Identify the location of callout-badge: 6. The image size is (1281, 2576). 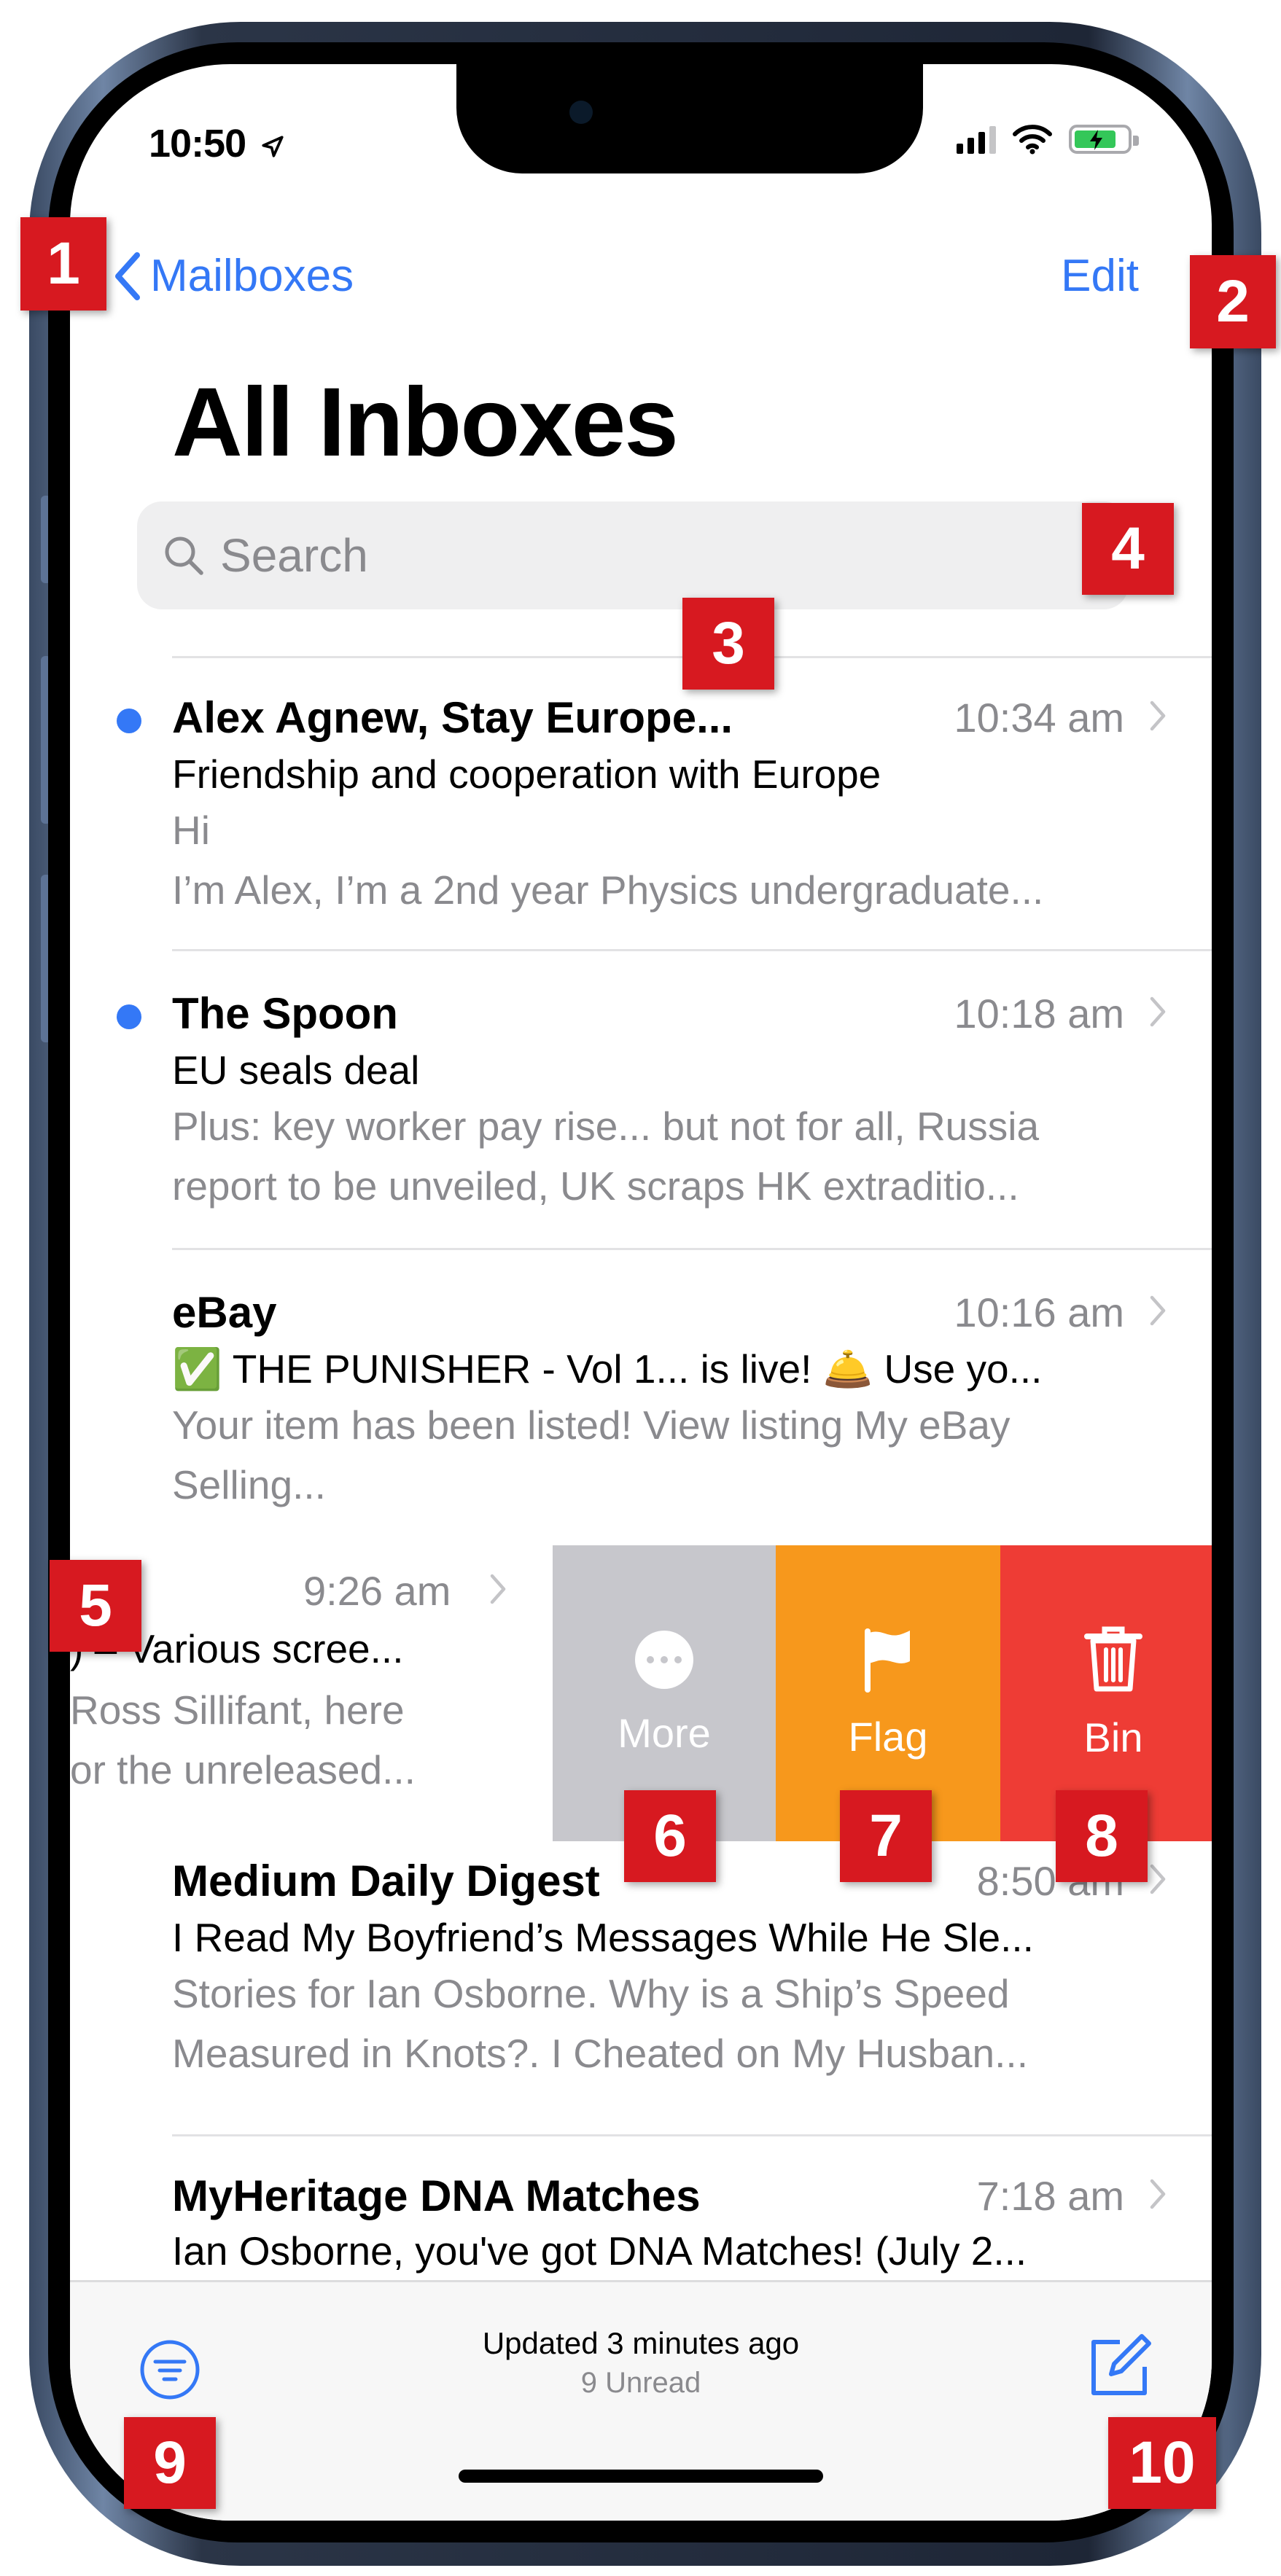
(670, 1836).